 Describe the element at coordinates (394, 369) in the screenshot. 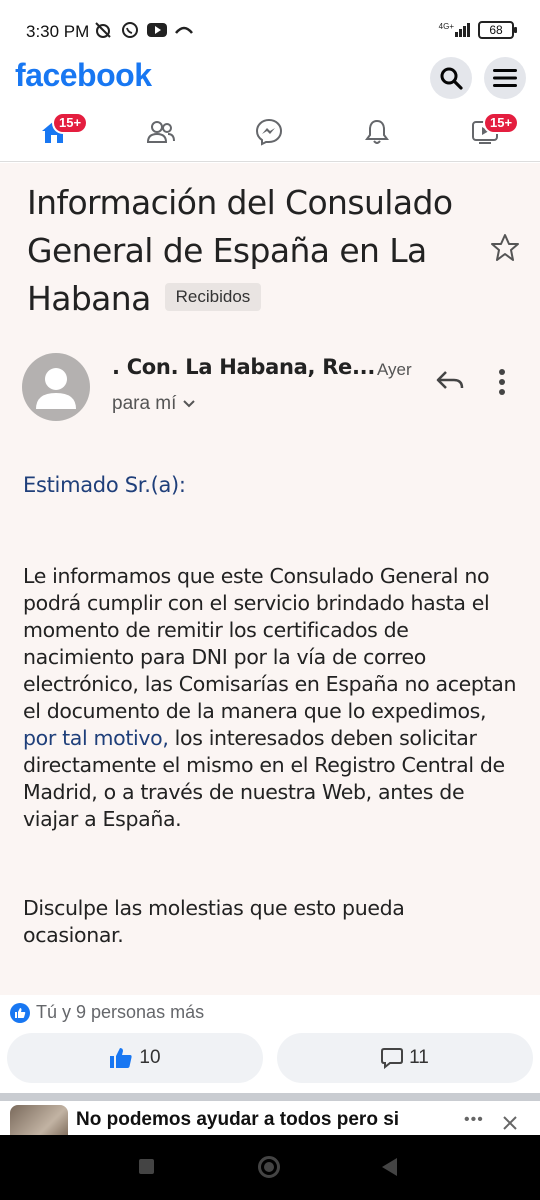

I see `email-date: Ayer` at that location.